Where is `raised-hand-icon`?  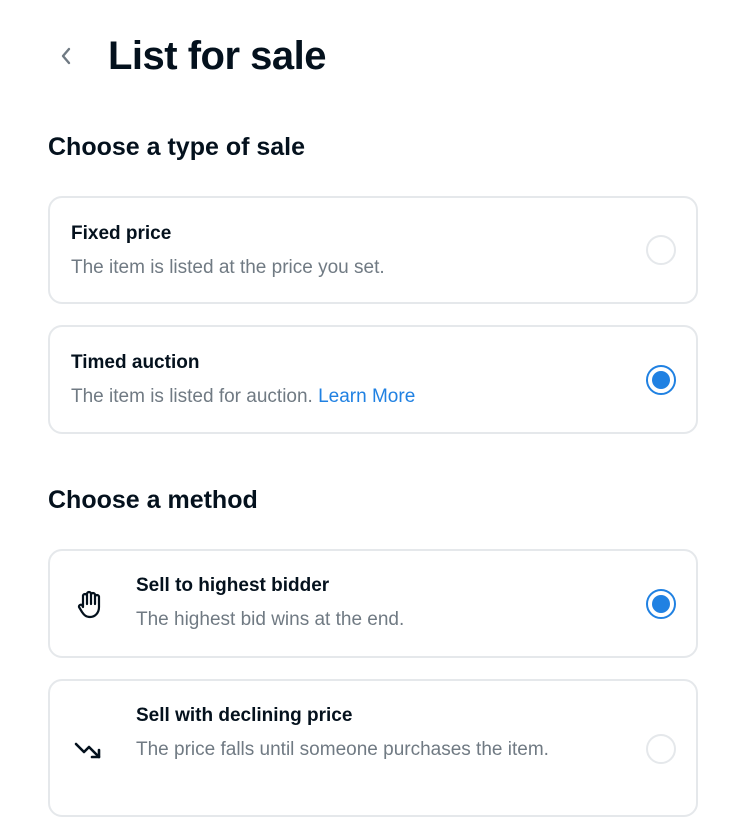
raised-hand-icon is located at coordinates (89, 604).